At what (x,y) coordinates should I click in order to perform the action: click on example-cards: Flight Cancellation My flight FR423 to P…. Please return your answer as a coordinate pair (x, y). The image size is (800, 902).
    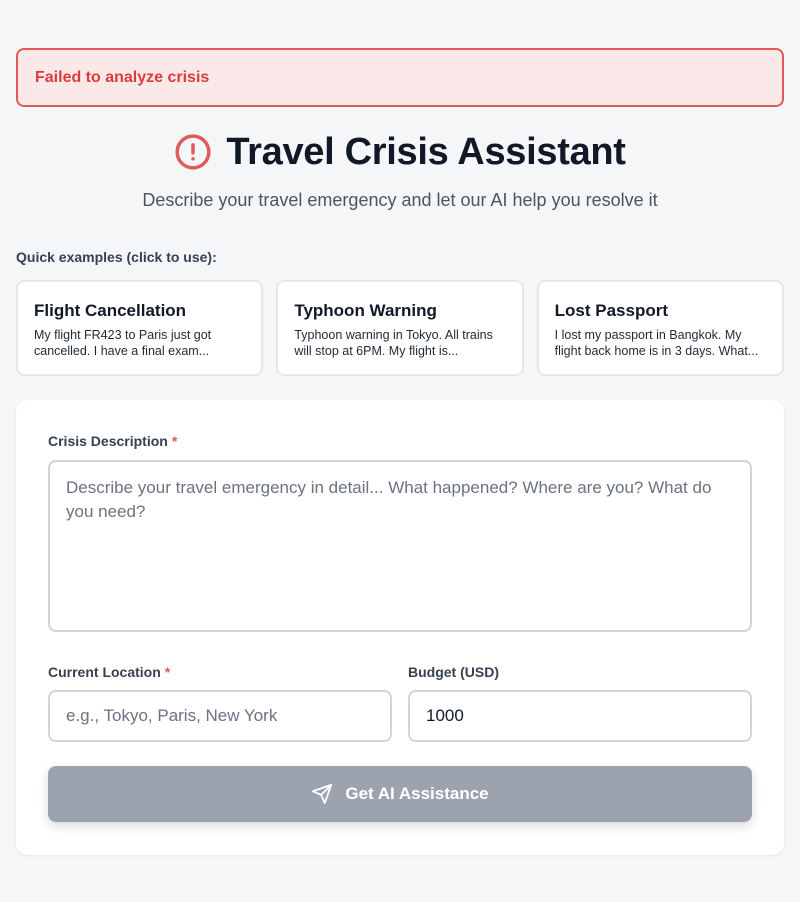
    Looking at the image, I should click on (400, 328).